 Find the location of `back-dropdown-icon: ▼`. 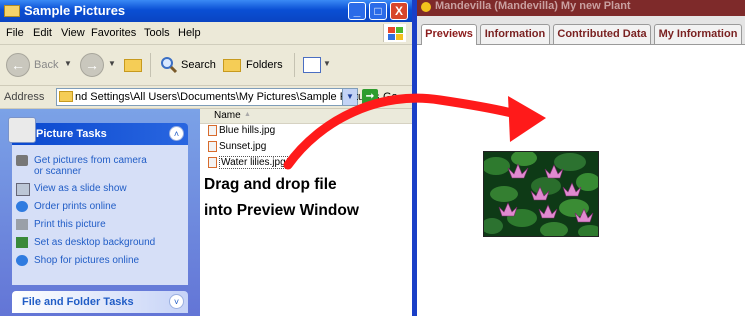

back-dropdown-icon: ▼ is located at coordinates (68, 63).